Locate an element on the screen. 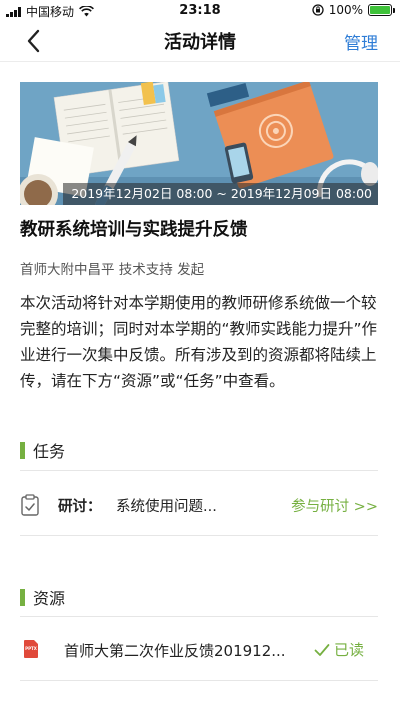  tasks-heading: 任务 is located at coordinates (49, 451).